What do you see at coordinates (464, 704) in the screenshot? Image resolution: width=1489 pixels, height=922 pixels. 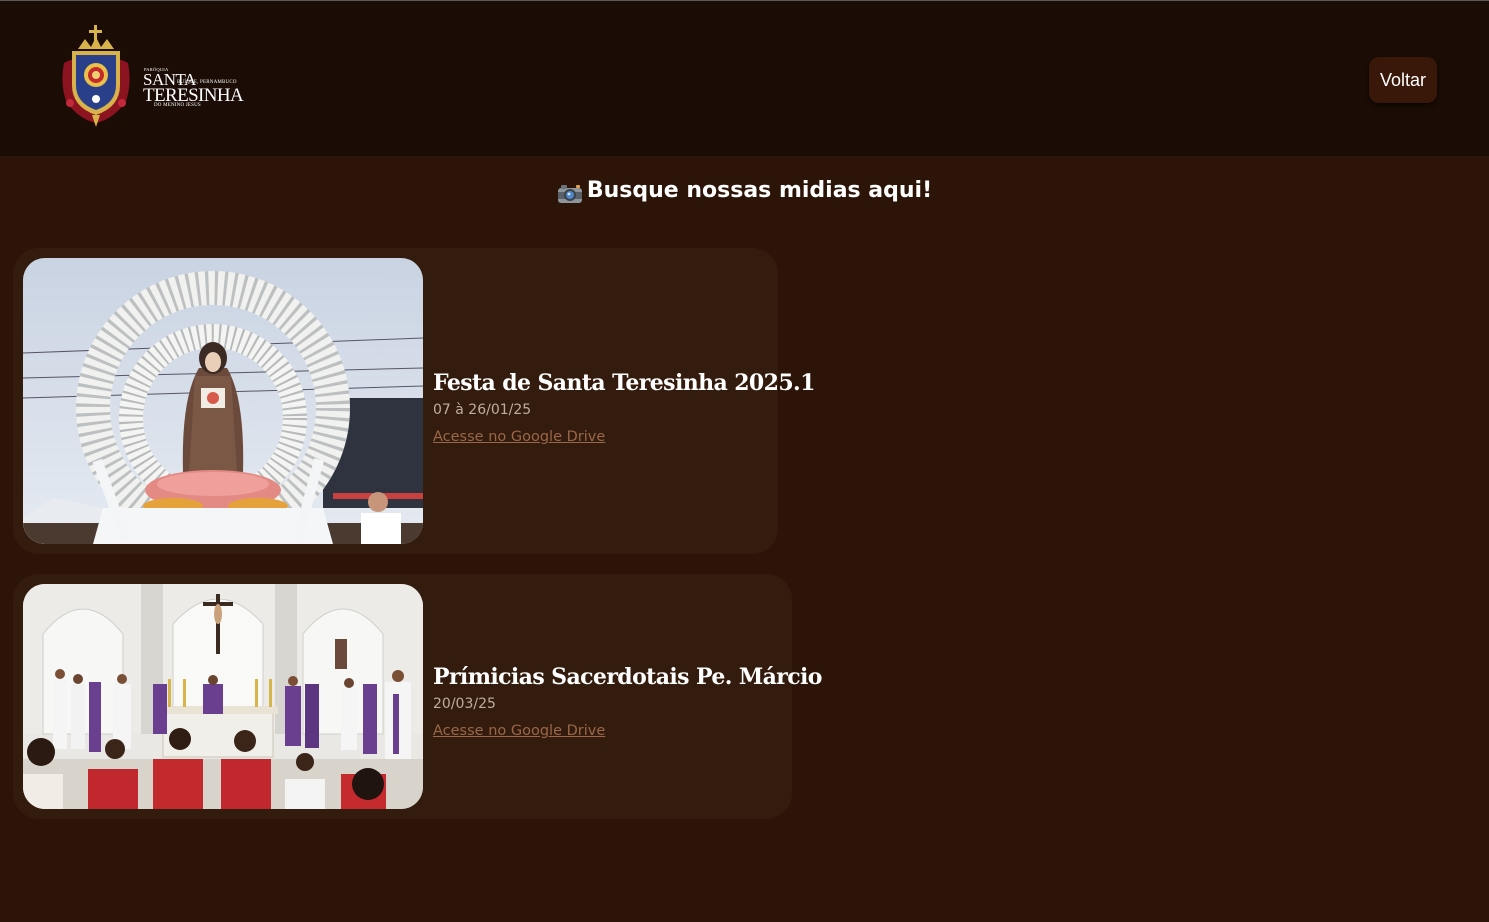 I see `album-date: 20/03/25` at bounding box center [464, 704].